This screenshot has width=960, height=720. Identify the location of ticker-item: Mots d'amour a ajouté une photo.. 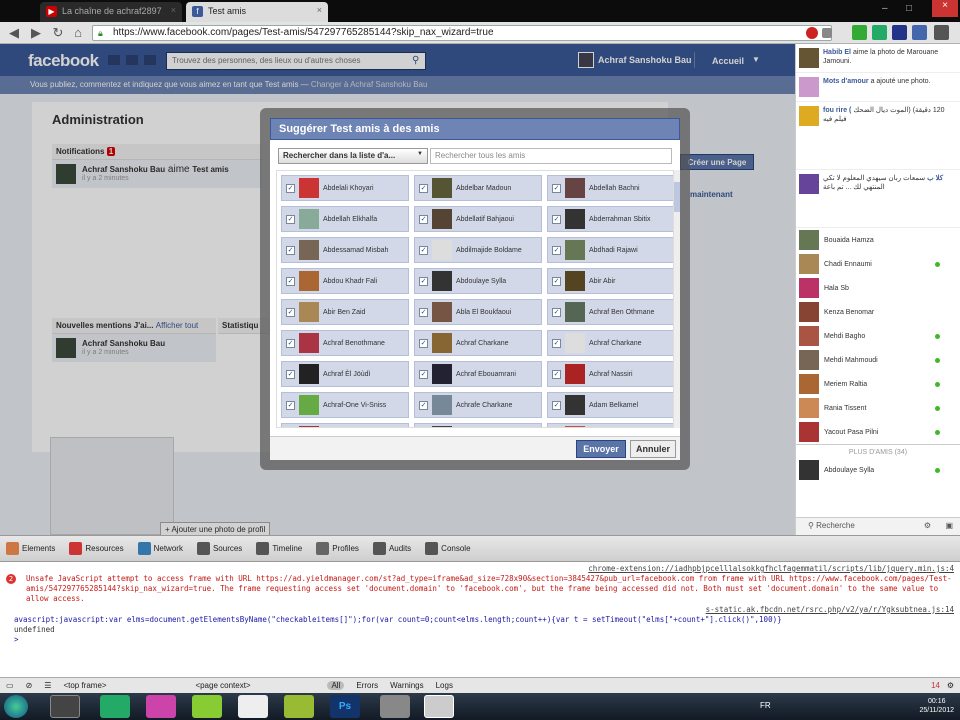
(878, 87).